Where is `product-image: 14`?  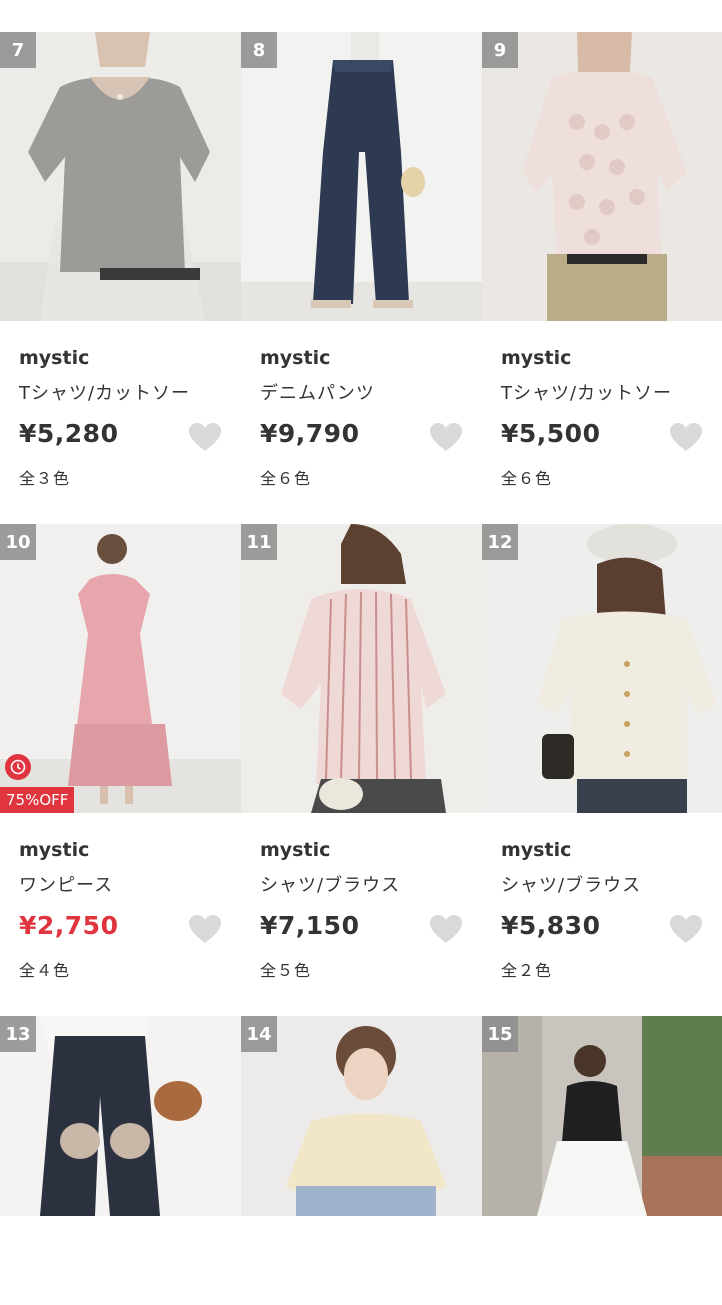 product-image: 14 is located at coordinates (361, 1160).